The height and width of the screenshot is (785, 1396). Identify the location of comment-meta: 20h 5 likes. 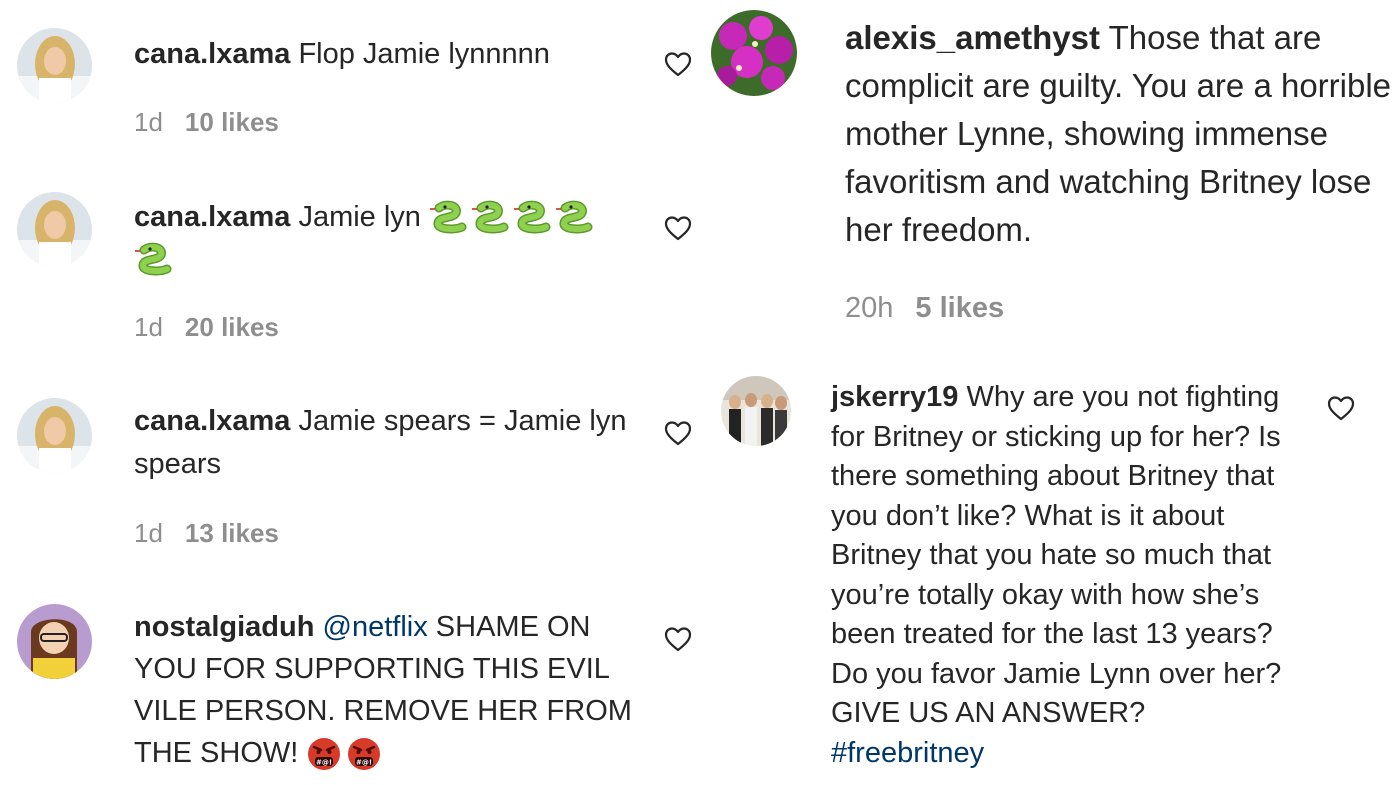
(924, 308).